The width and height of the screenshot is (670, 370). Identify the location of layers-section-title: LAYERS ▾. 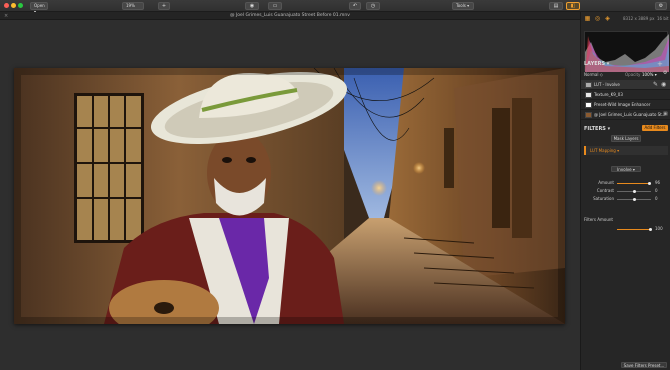
(596, 64).